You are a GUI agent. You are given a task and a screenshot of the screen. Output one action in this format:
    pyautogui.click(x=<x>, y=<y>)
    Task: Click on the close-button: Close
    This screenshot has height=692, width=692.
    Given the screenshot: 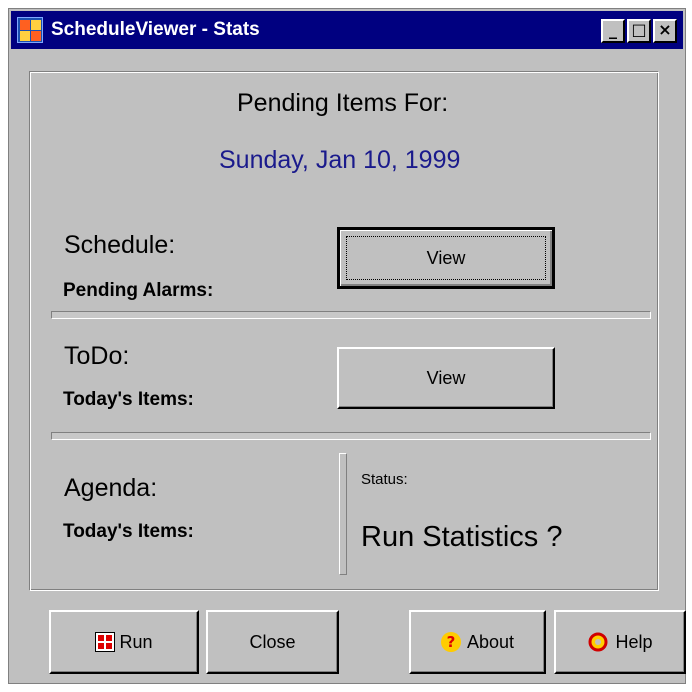 What is the action you would take?
    pyautogui.click(x=272, y=642)
    